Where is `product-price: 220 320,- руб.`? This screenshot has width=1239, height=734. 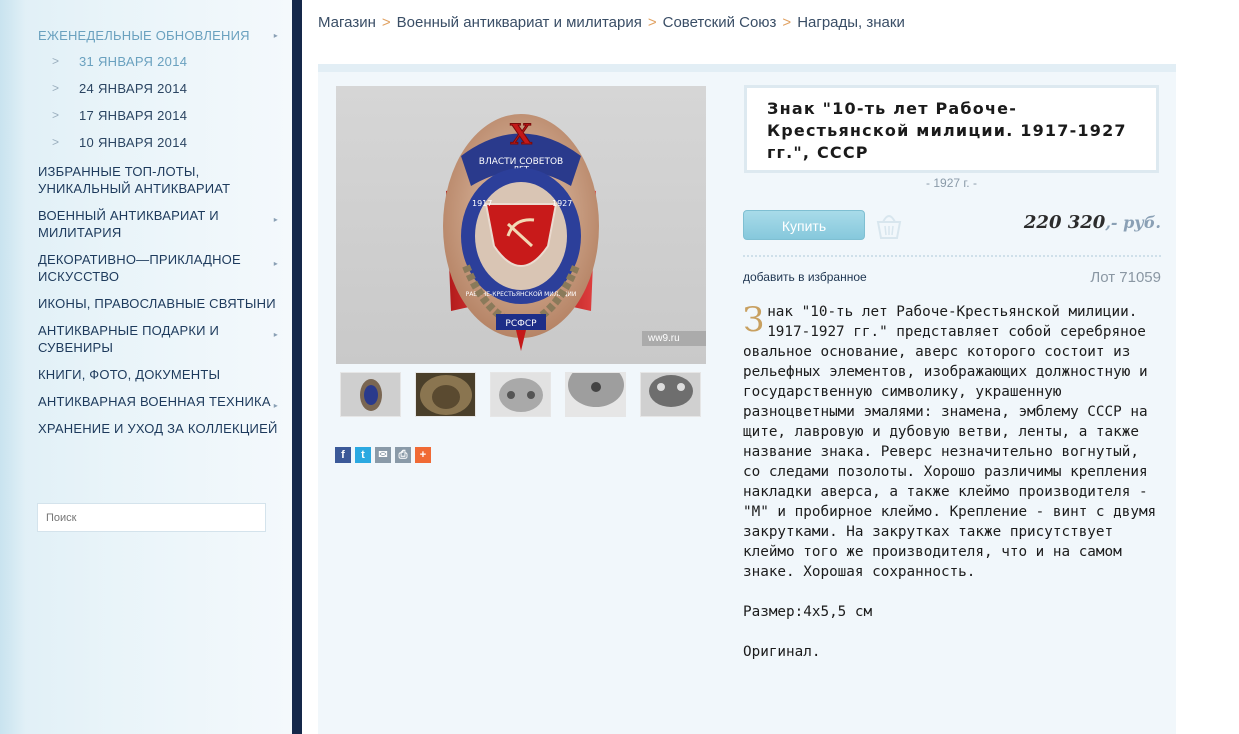
product-price: 220 320,- руб. is located at coordinates (1092, 222).